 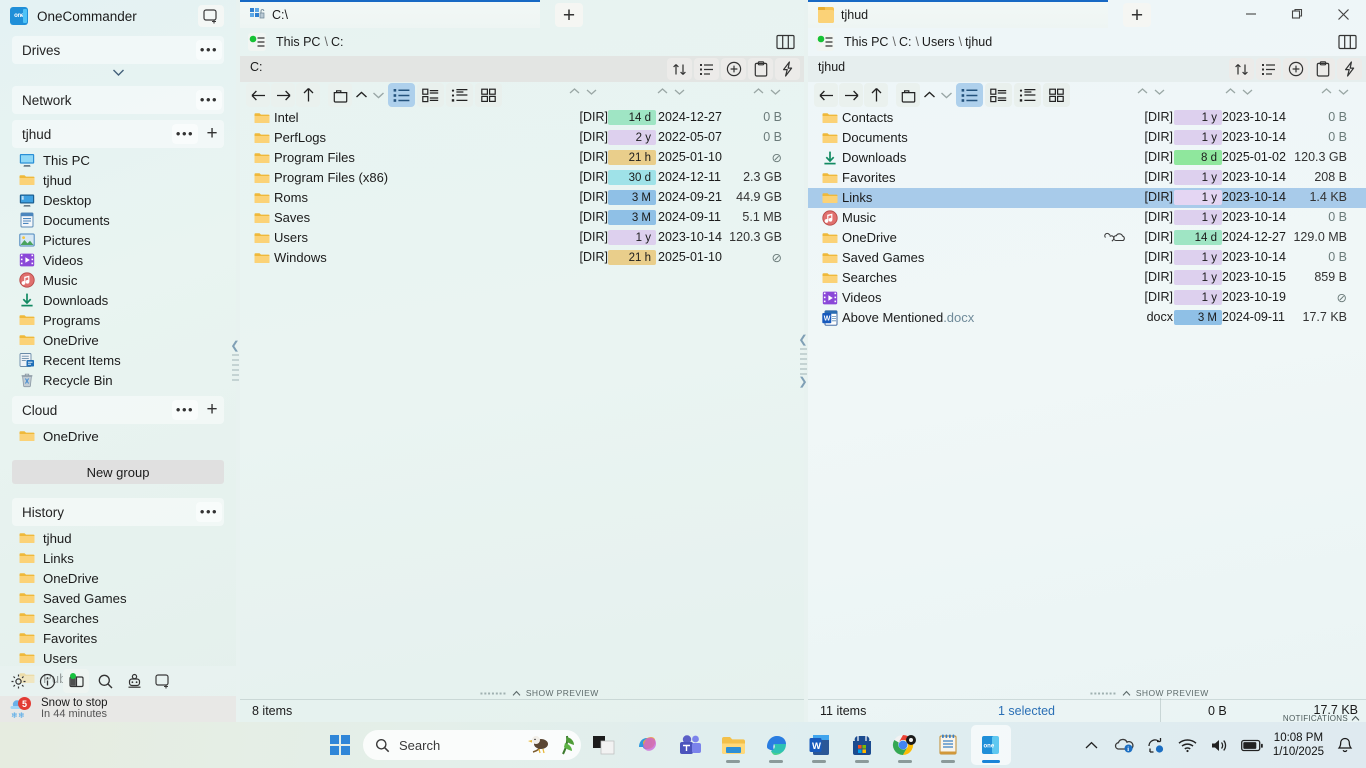 What do you see at coordinates (118, 360) in the screenshot?
I see `sidebar-item-recent-items: Recent Items` at bounding box center [118, 360].